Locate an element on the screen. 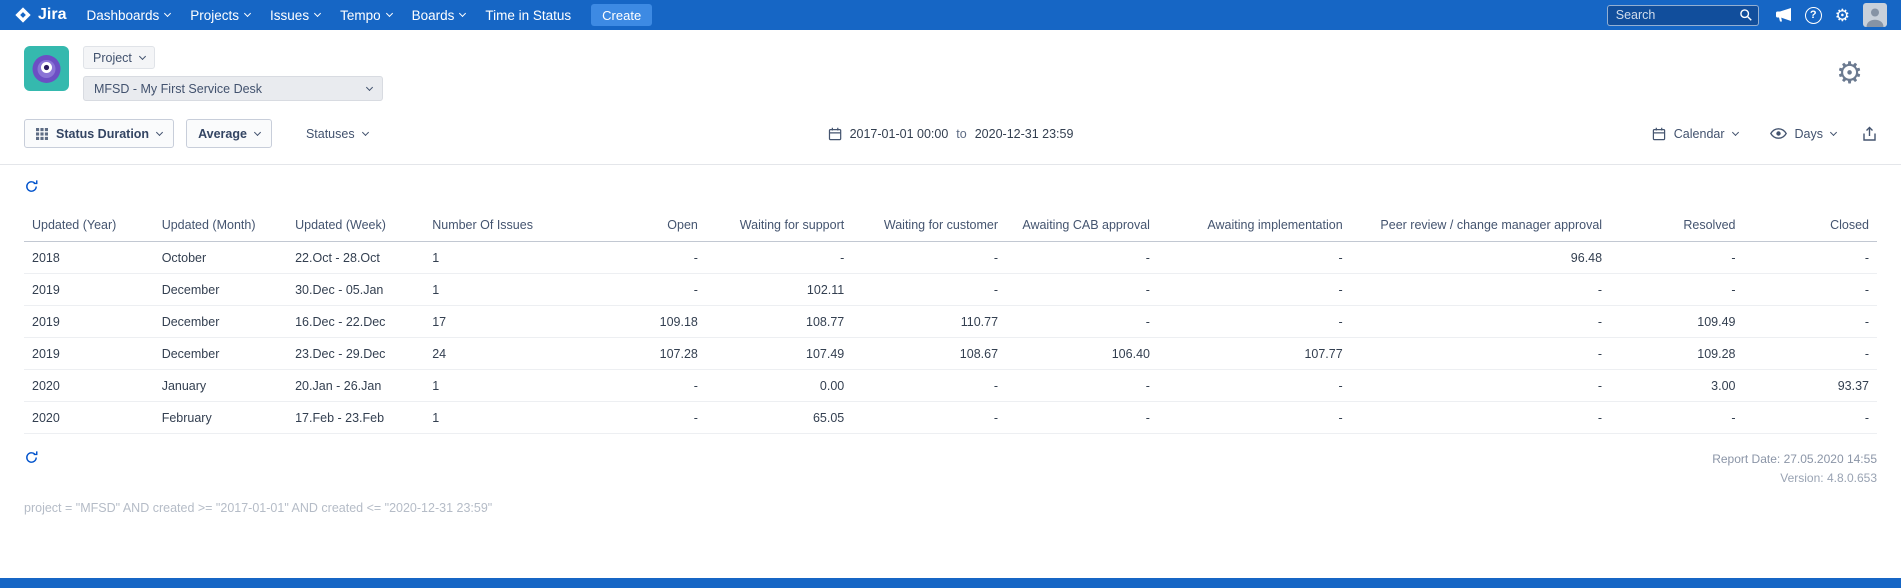 Image resolution: width=1901 pixels, height=588 pixels. navbar-search is located at coordinates (1682, 15).